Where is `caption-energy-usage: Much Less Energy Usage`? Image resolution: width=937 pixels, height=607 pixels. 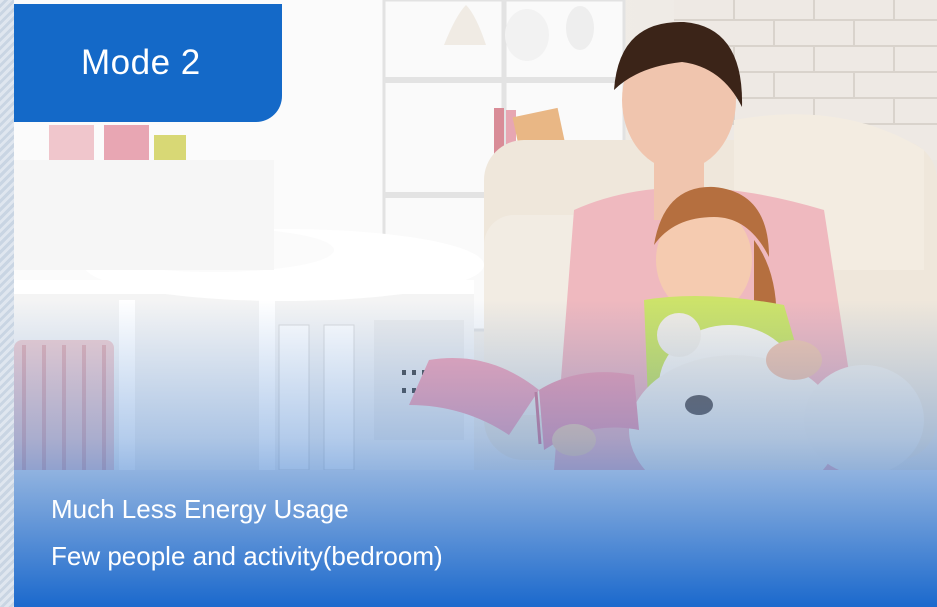 caption-energy-usage: Much Less Energy Usage is located at coordinates (200, 509).